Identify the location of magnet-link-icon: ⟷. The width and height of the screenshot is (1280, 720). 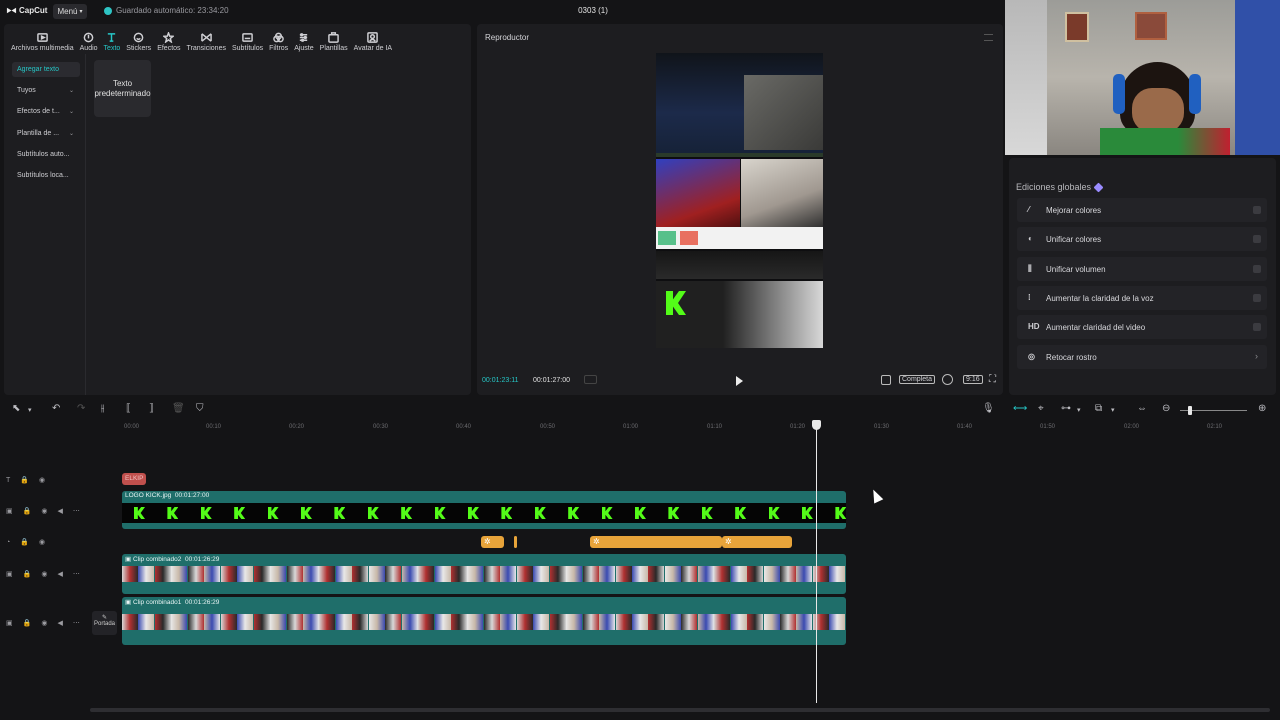
(1020, 409).